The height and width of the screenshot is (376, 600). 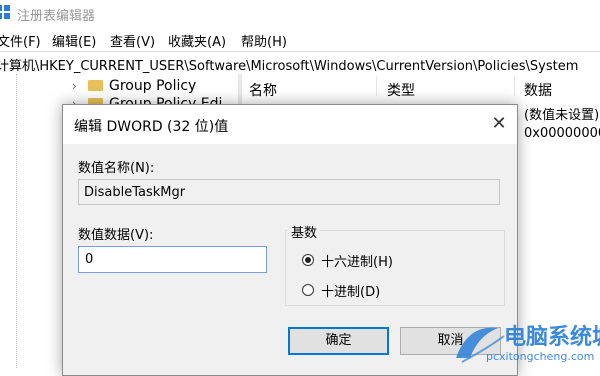 I want to click on tree-item-group-policy: › Group Policy, so click(x=134, y=88).